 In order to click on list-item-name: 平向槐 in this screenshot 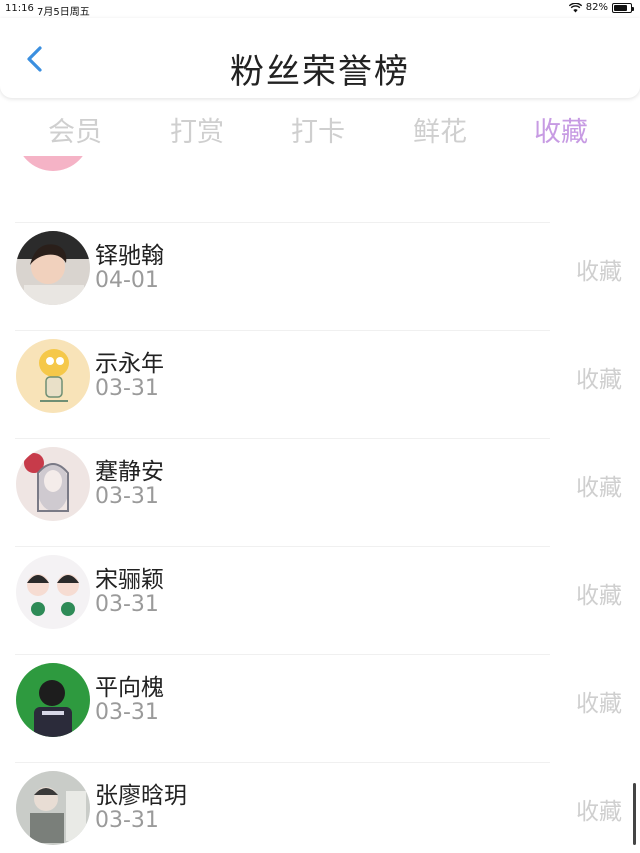, I will do `click(129, 688)`.